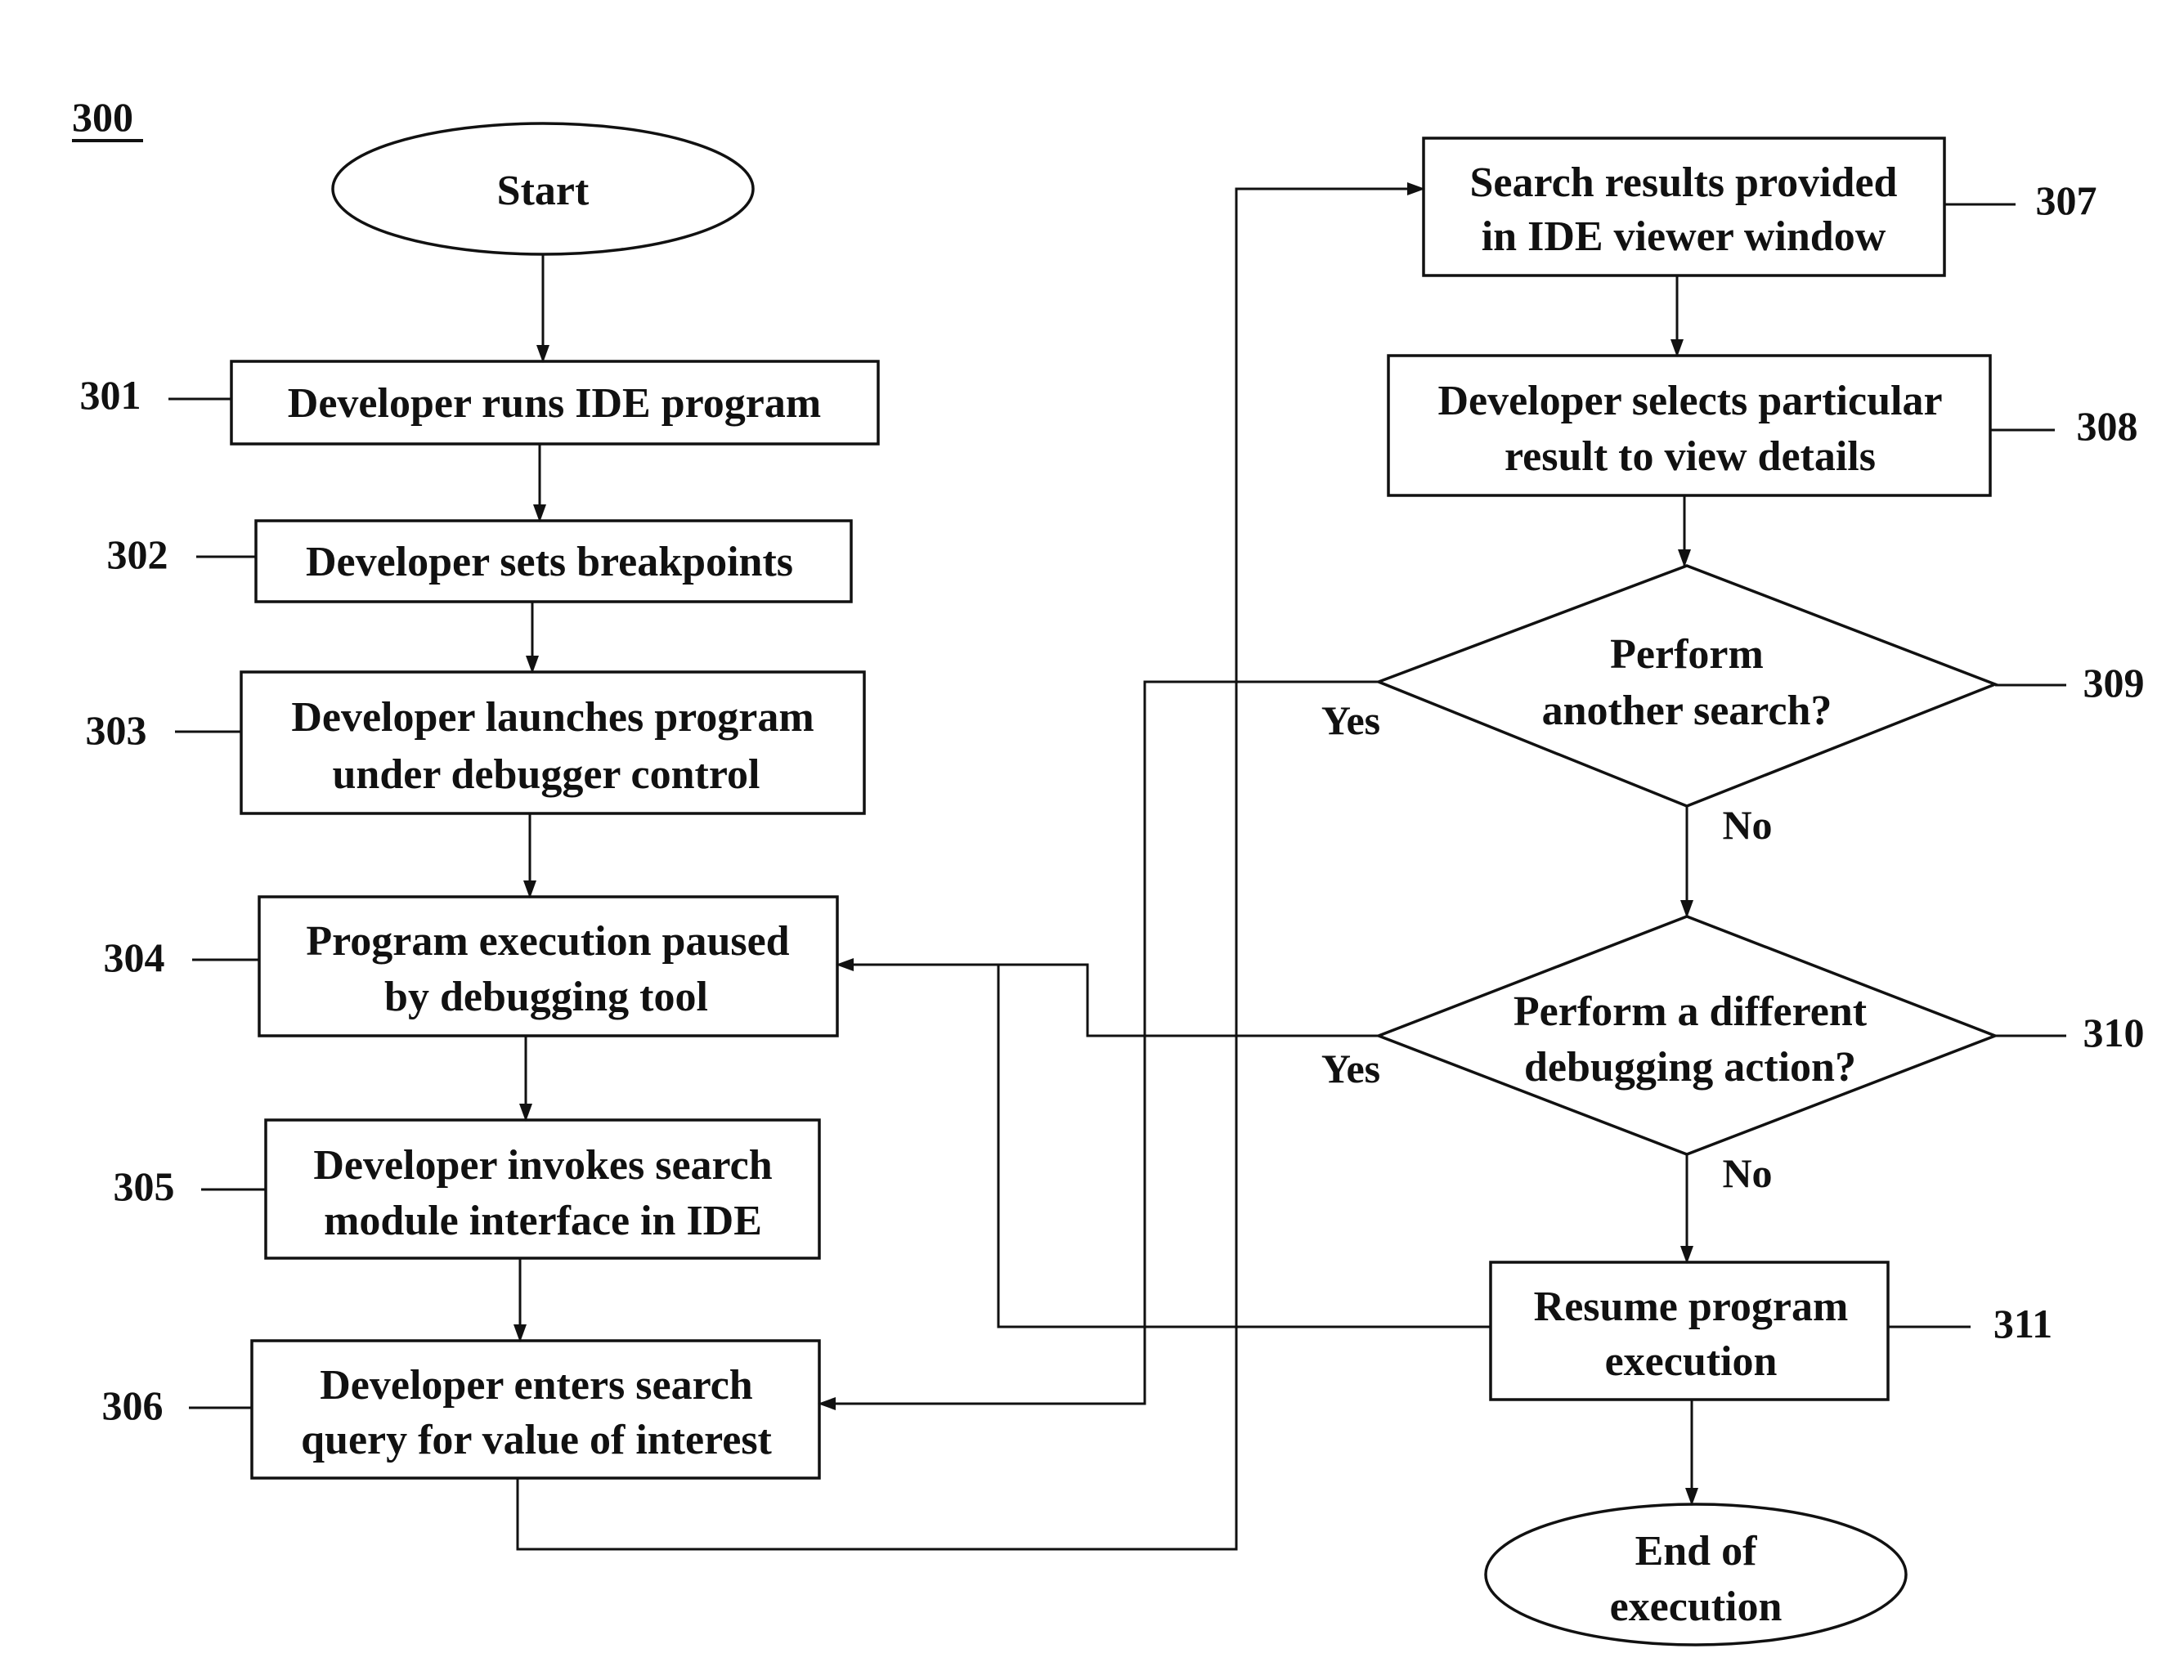  Describe the element at coordinates (133, 1405) in the screenshot. I see `step-306-ref: 306` at that location.